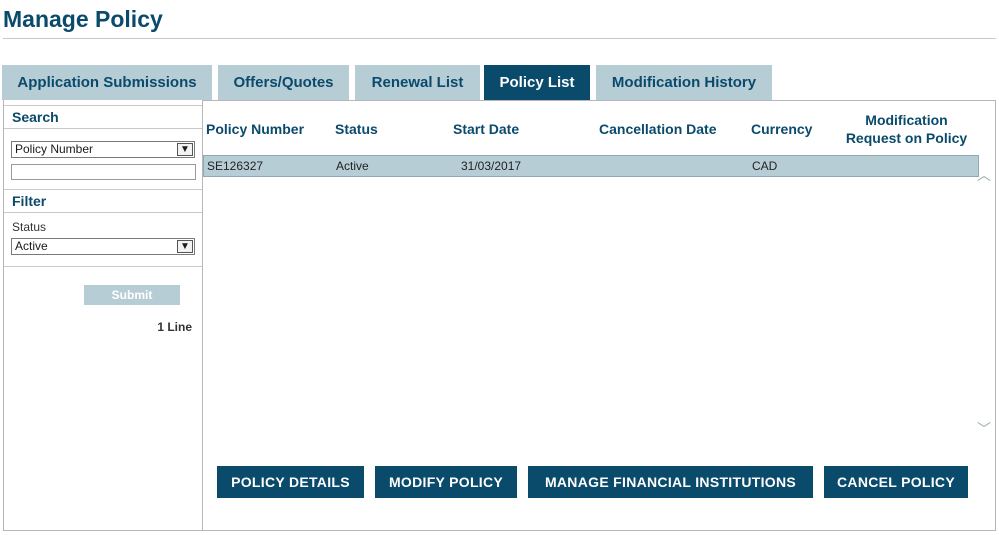 The image size is (999, 535). Describe the element at coordinates (499, 38) in the screenshot. I see `title-divider` at that location.